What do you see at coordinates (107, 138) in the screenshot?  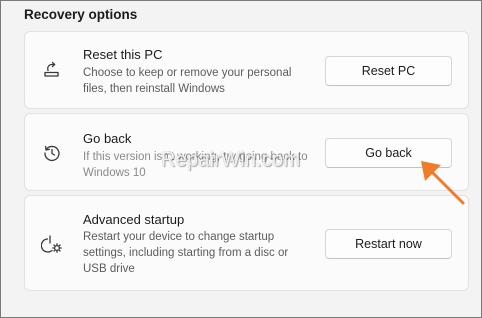 I see `go-back-title: Go back` at bounding box center [107, 138].